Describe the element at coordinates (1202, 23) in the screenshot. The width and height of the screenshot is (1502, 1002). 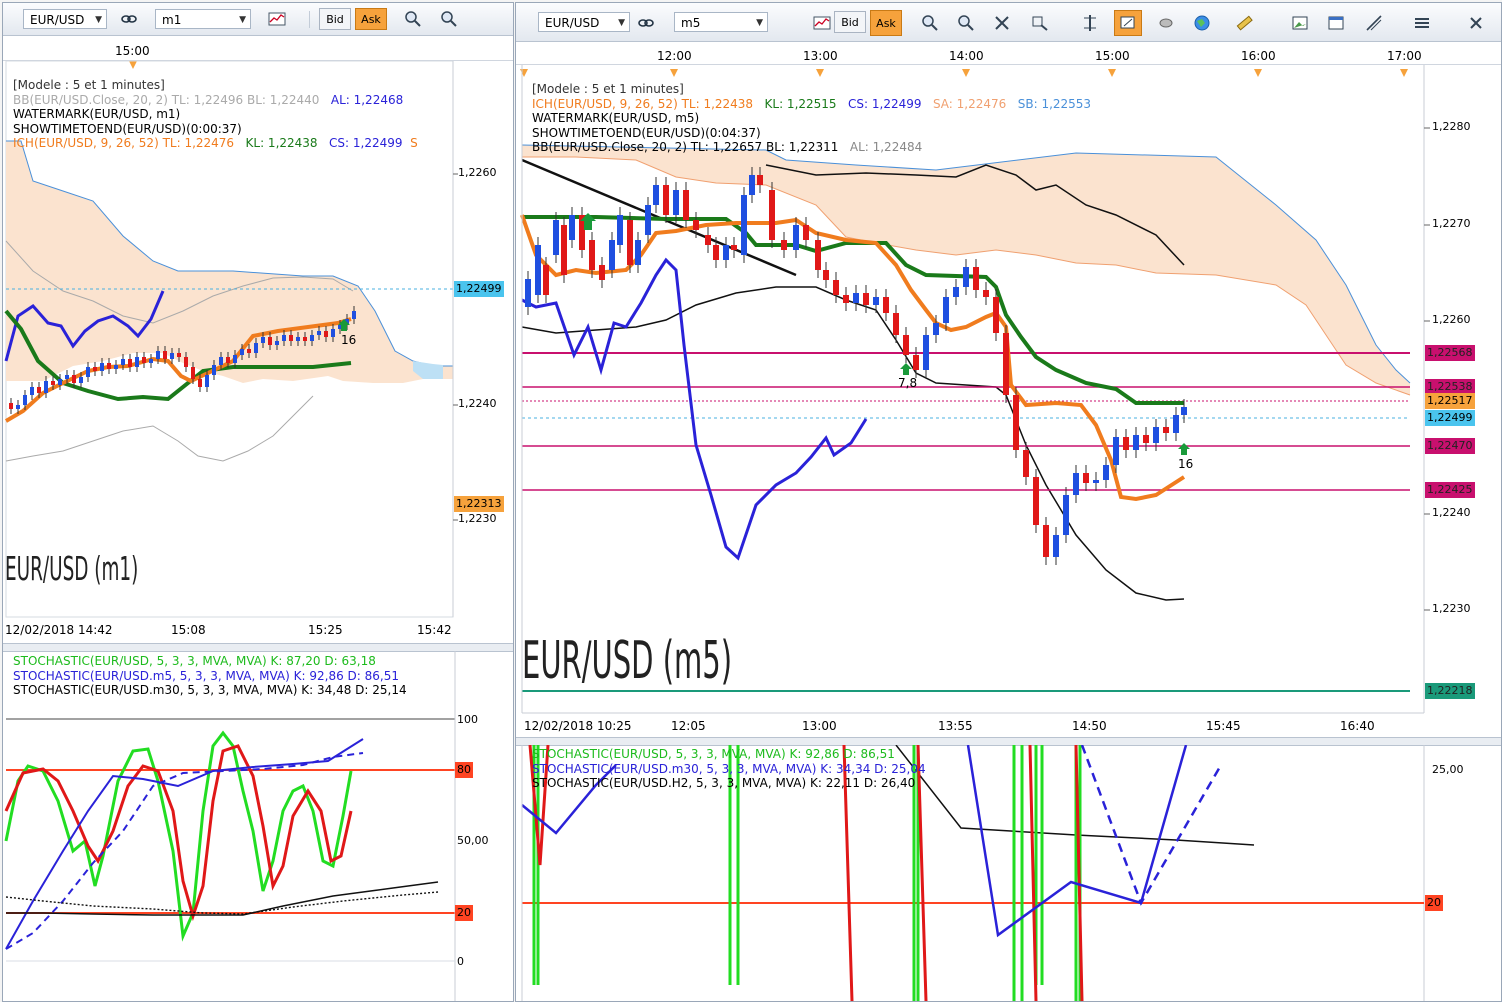
I see `globe-icon` at that location.